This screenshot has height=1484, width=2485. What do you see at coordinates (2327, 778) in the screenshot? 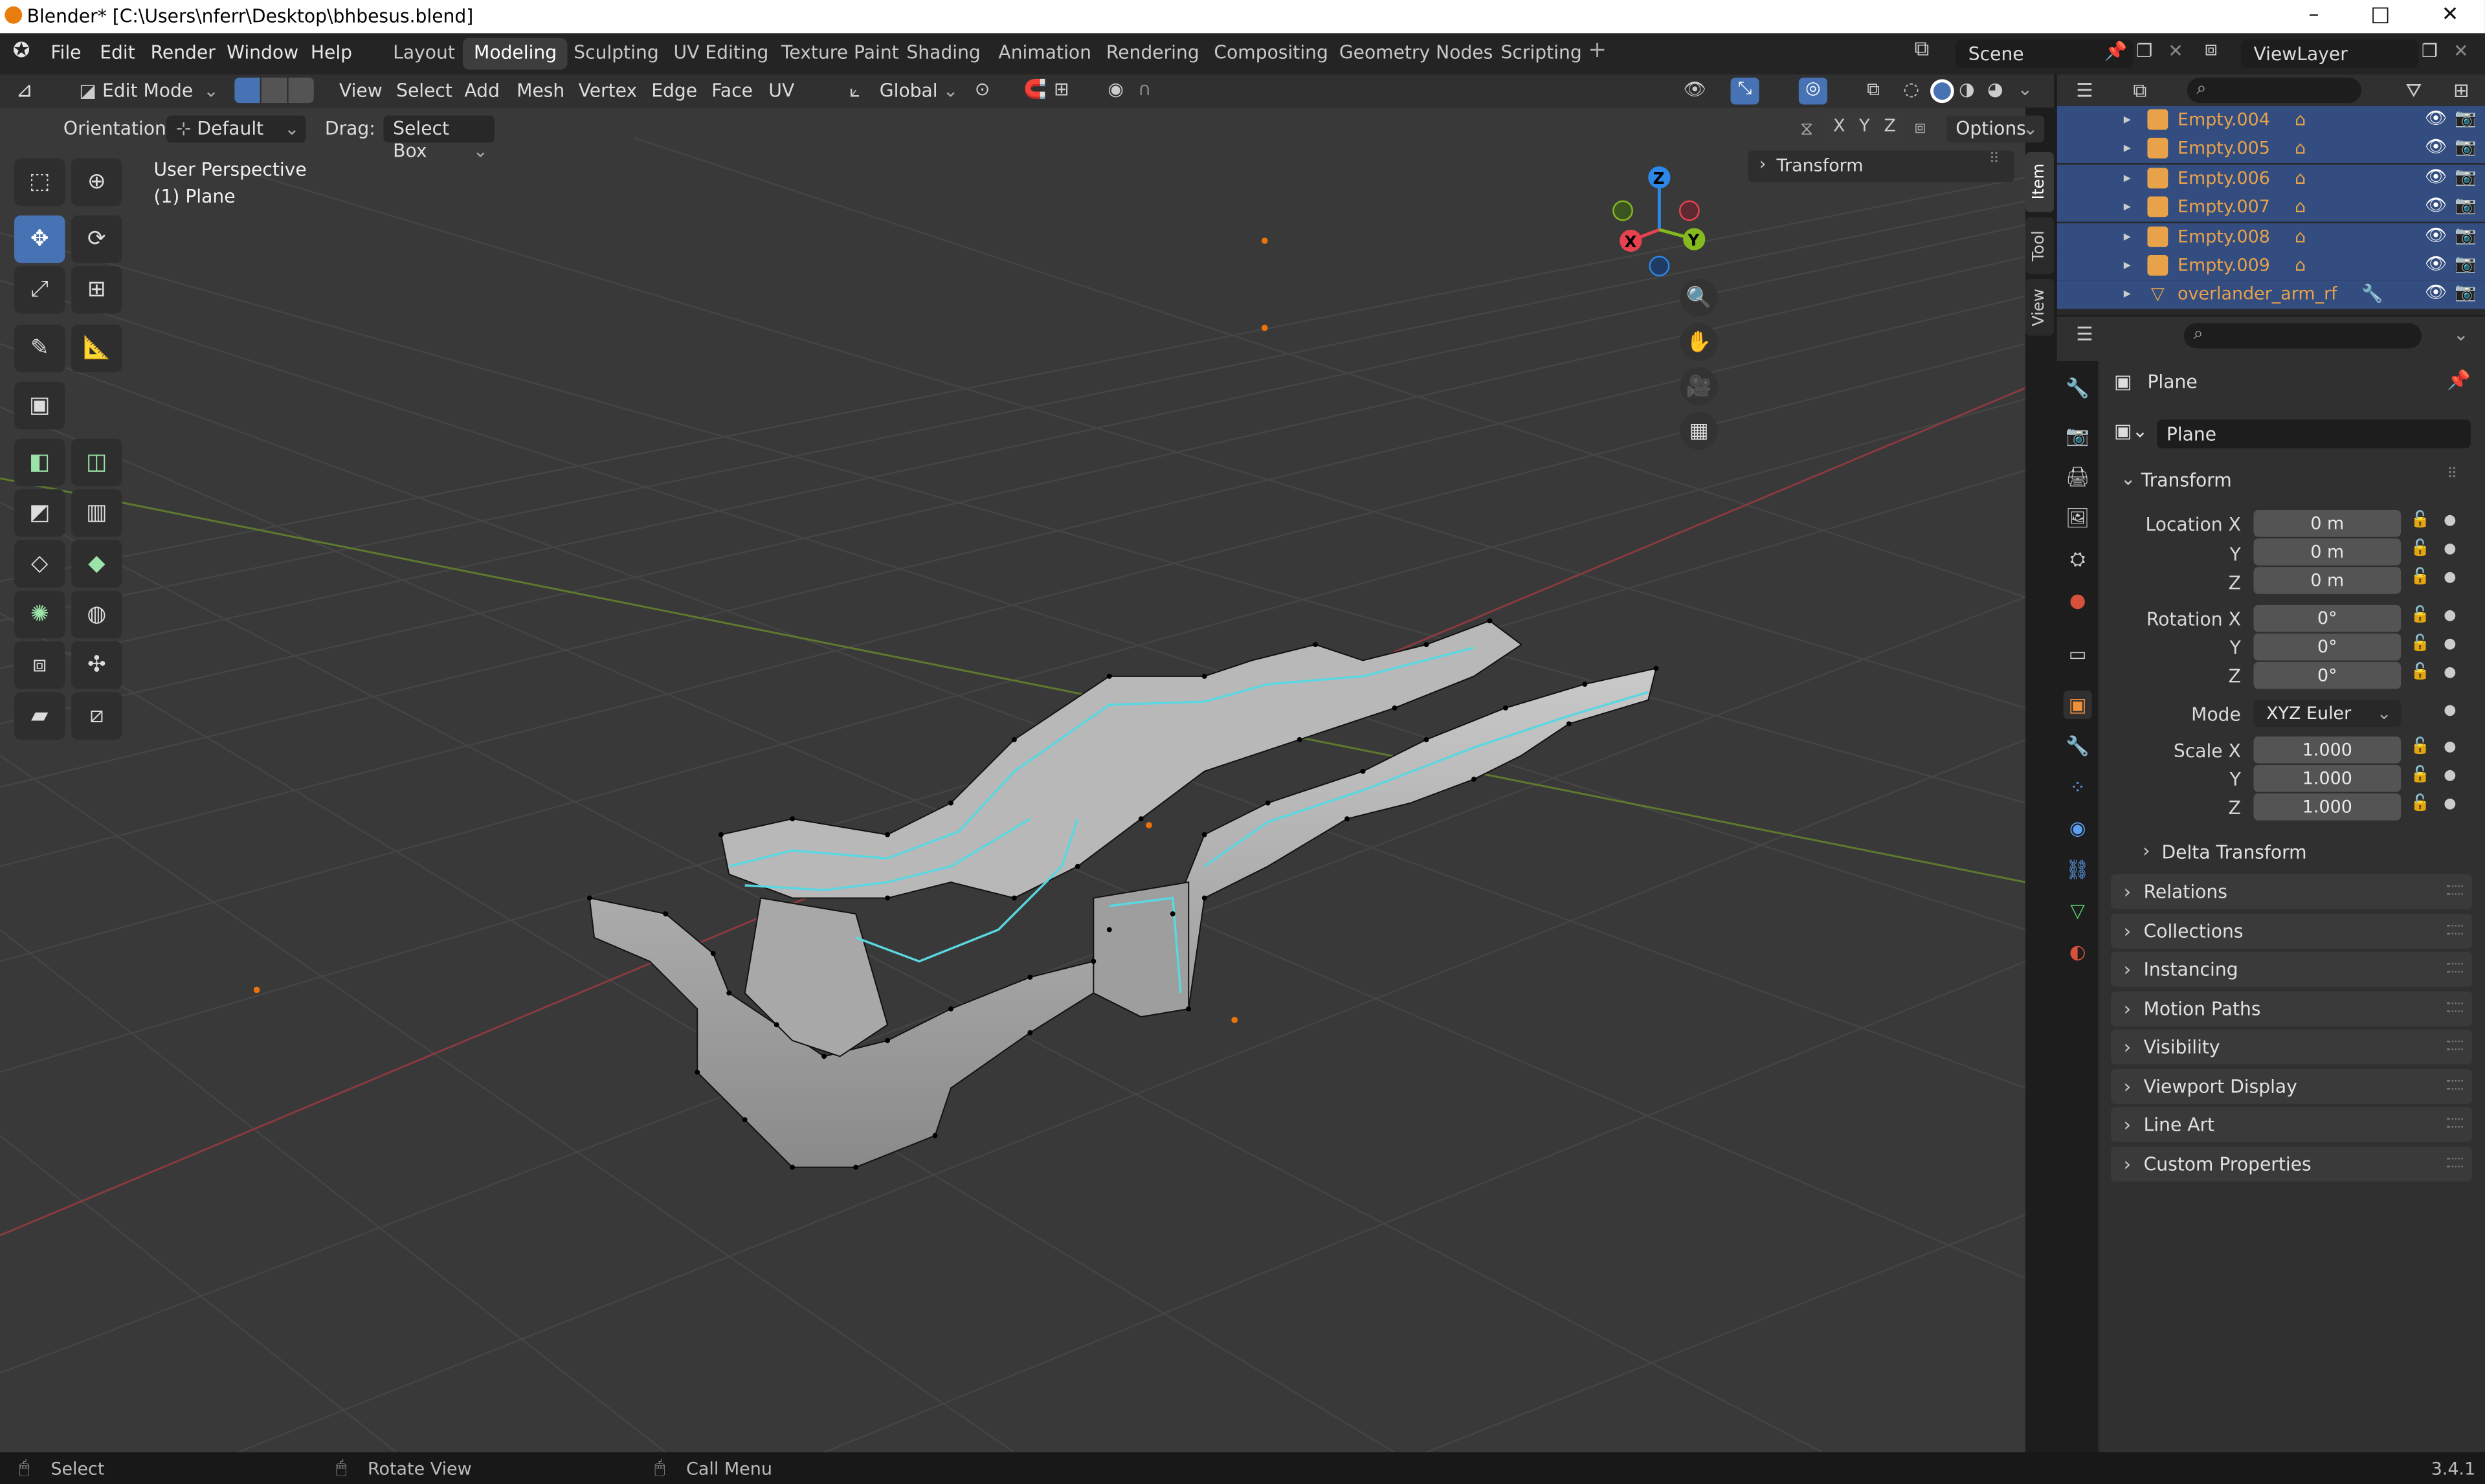
I see `scale-y-field: 1.000` at bounding box center [2327, 778].